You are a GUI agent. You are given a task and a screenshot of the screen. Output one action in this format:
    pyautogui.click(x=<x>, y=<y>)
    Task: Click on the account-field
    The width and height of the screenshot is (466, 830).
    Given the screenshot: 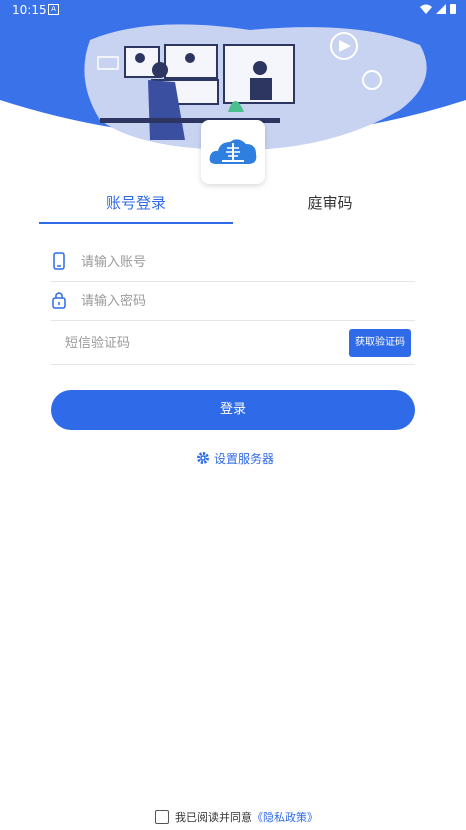 What is the action you would take?
    pyautogui.click(x=233, y=262)
    